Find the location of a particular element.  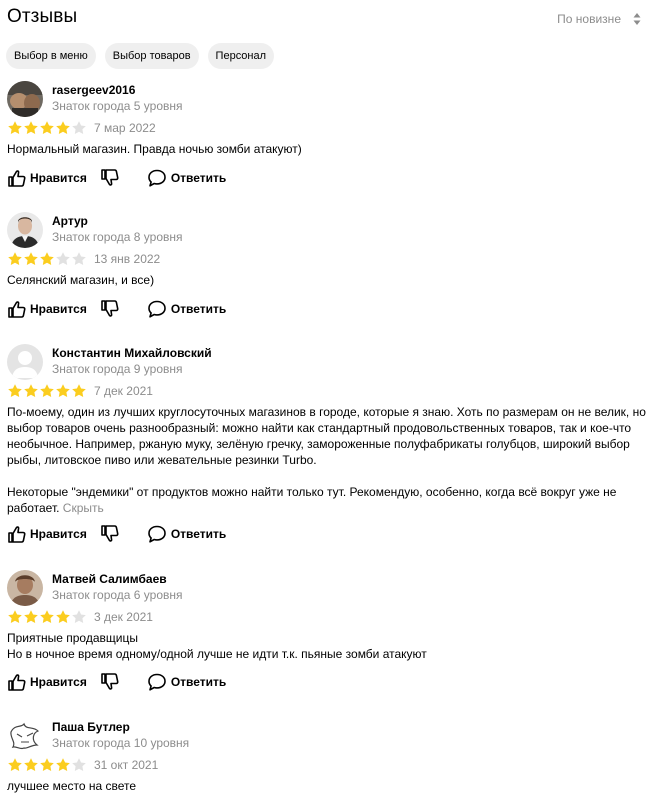

rating-row: 3 дек 2021 is located at coordinates (80, 617).